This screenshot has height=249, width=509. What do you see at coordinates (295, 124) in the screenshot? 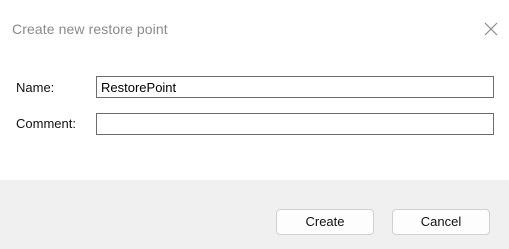
I see `comment-input` at bounding box center [295, 124].